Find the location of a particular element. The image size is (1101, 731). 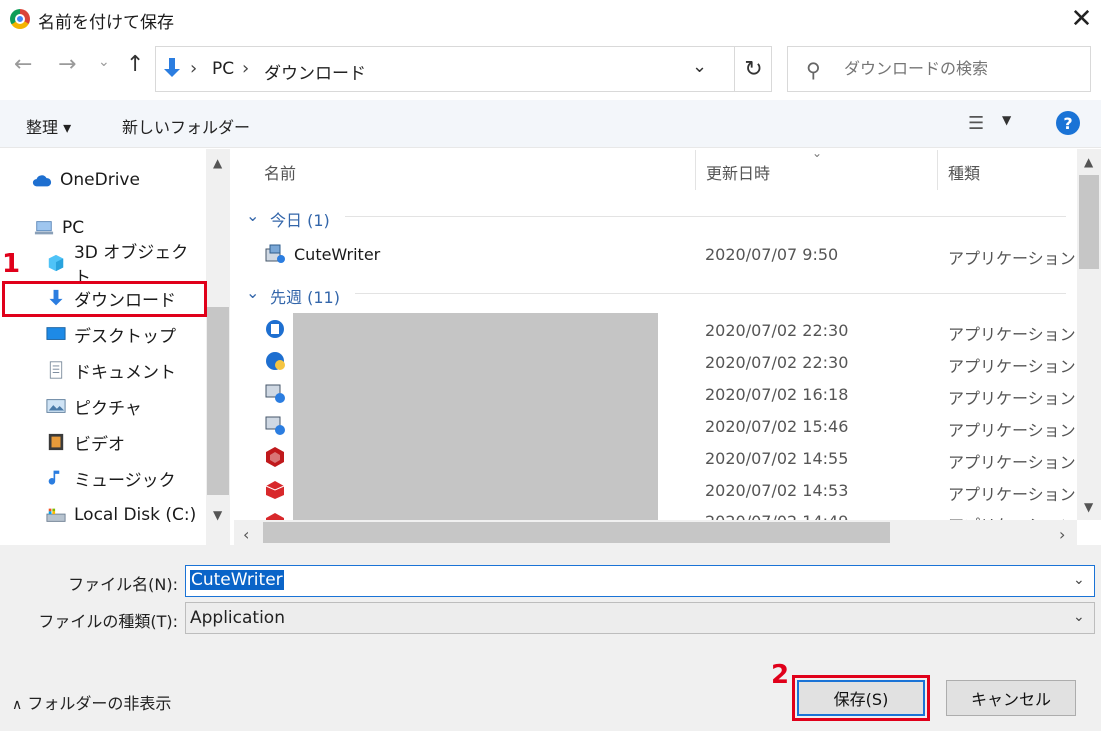

sidebar-item-3d-objects: 3D オブジェクト is located at coordinates (102, 265).